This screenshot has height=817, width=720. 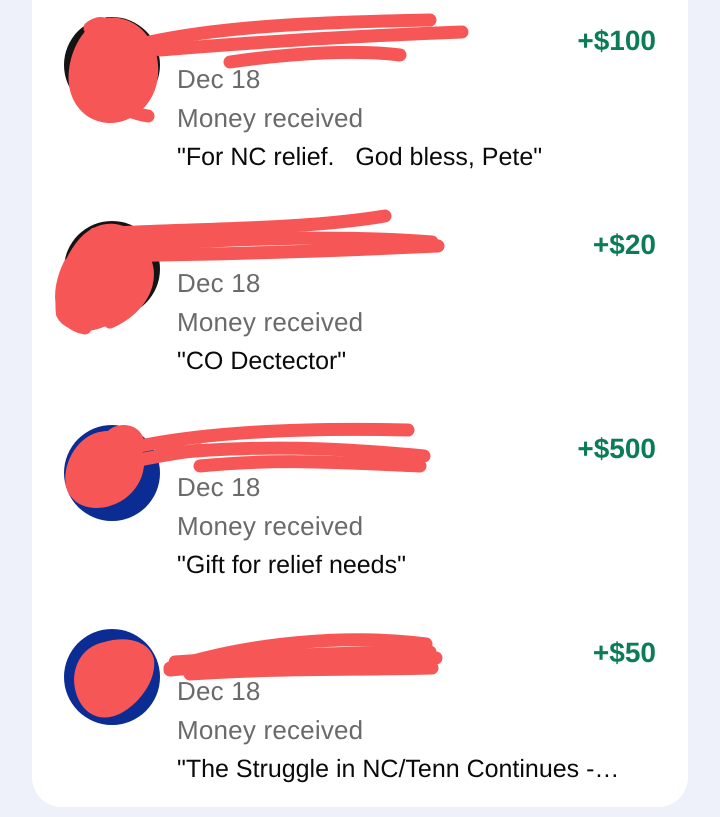 What do you see at coordinates (291, 565) in the screenshot?
I see `memo-text: "Gift for relief needs"` at bounding box center [291, 565].